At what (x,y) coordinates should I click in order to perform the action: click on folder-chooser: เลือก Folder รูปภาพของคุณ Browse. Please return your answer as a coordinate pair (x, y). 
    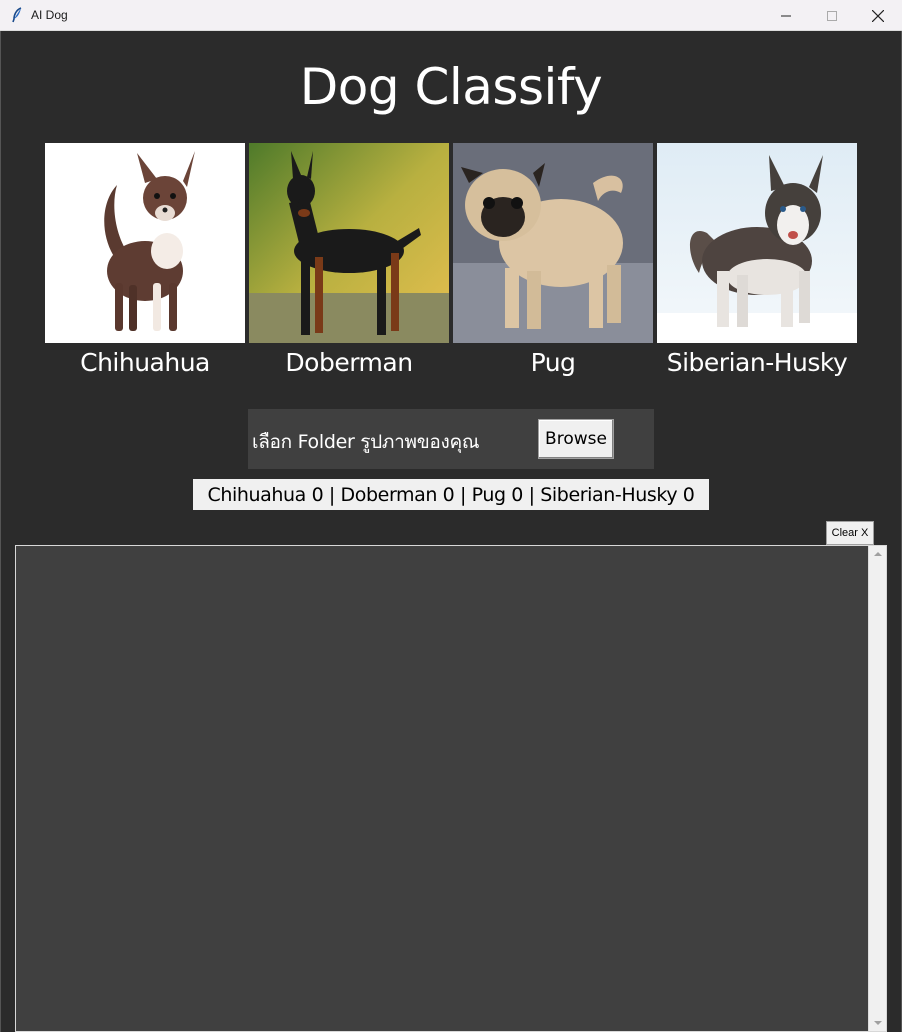
    Looking at the image, I should click on (451, 439).